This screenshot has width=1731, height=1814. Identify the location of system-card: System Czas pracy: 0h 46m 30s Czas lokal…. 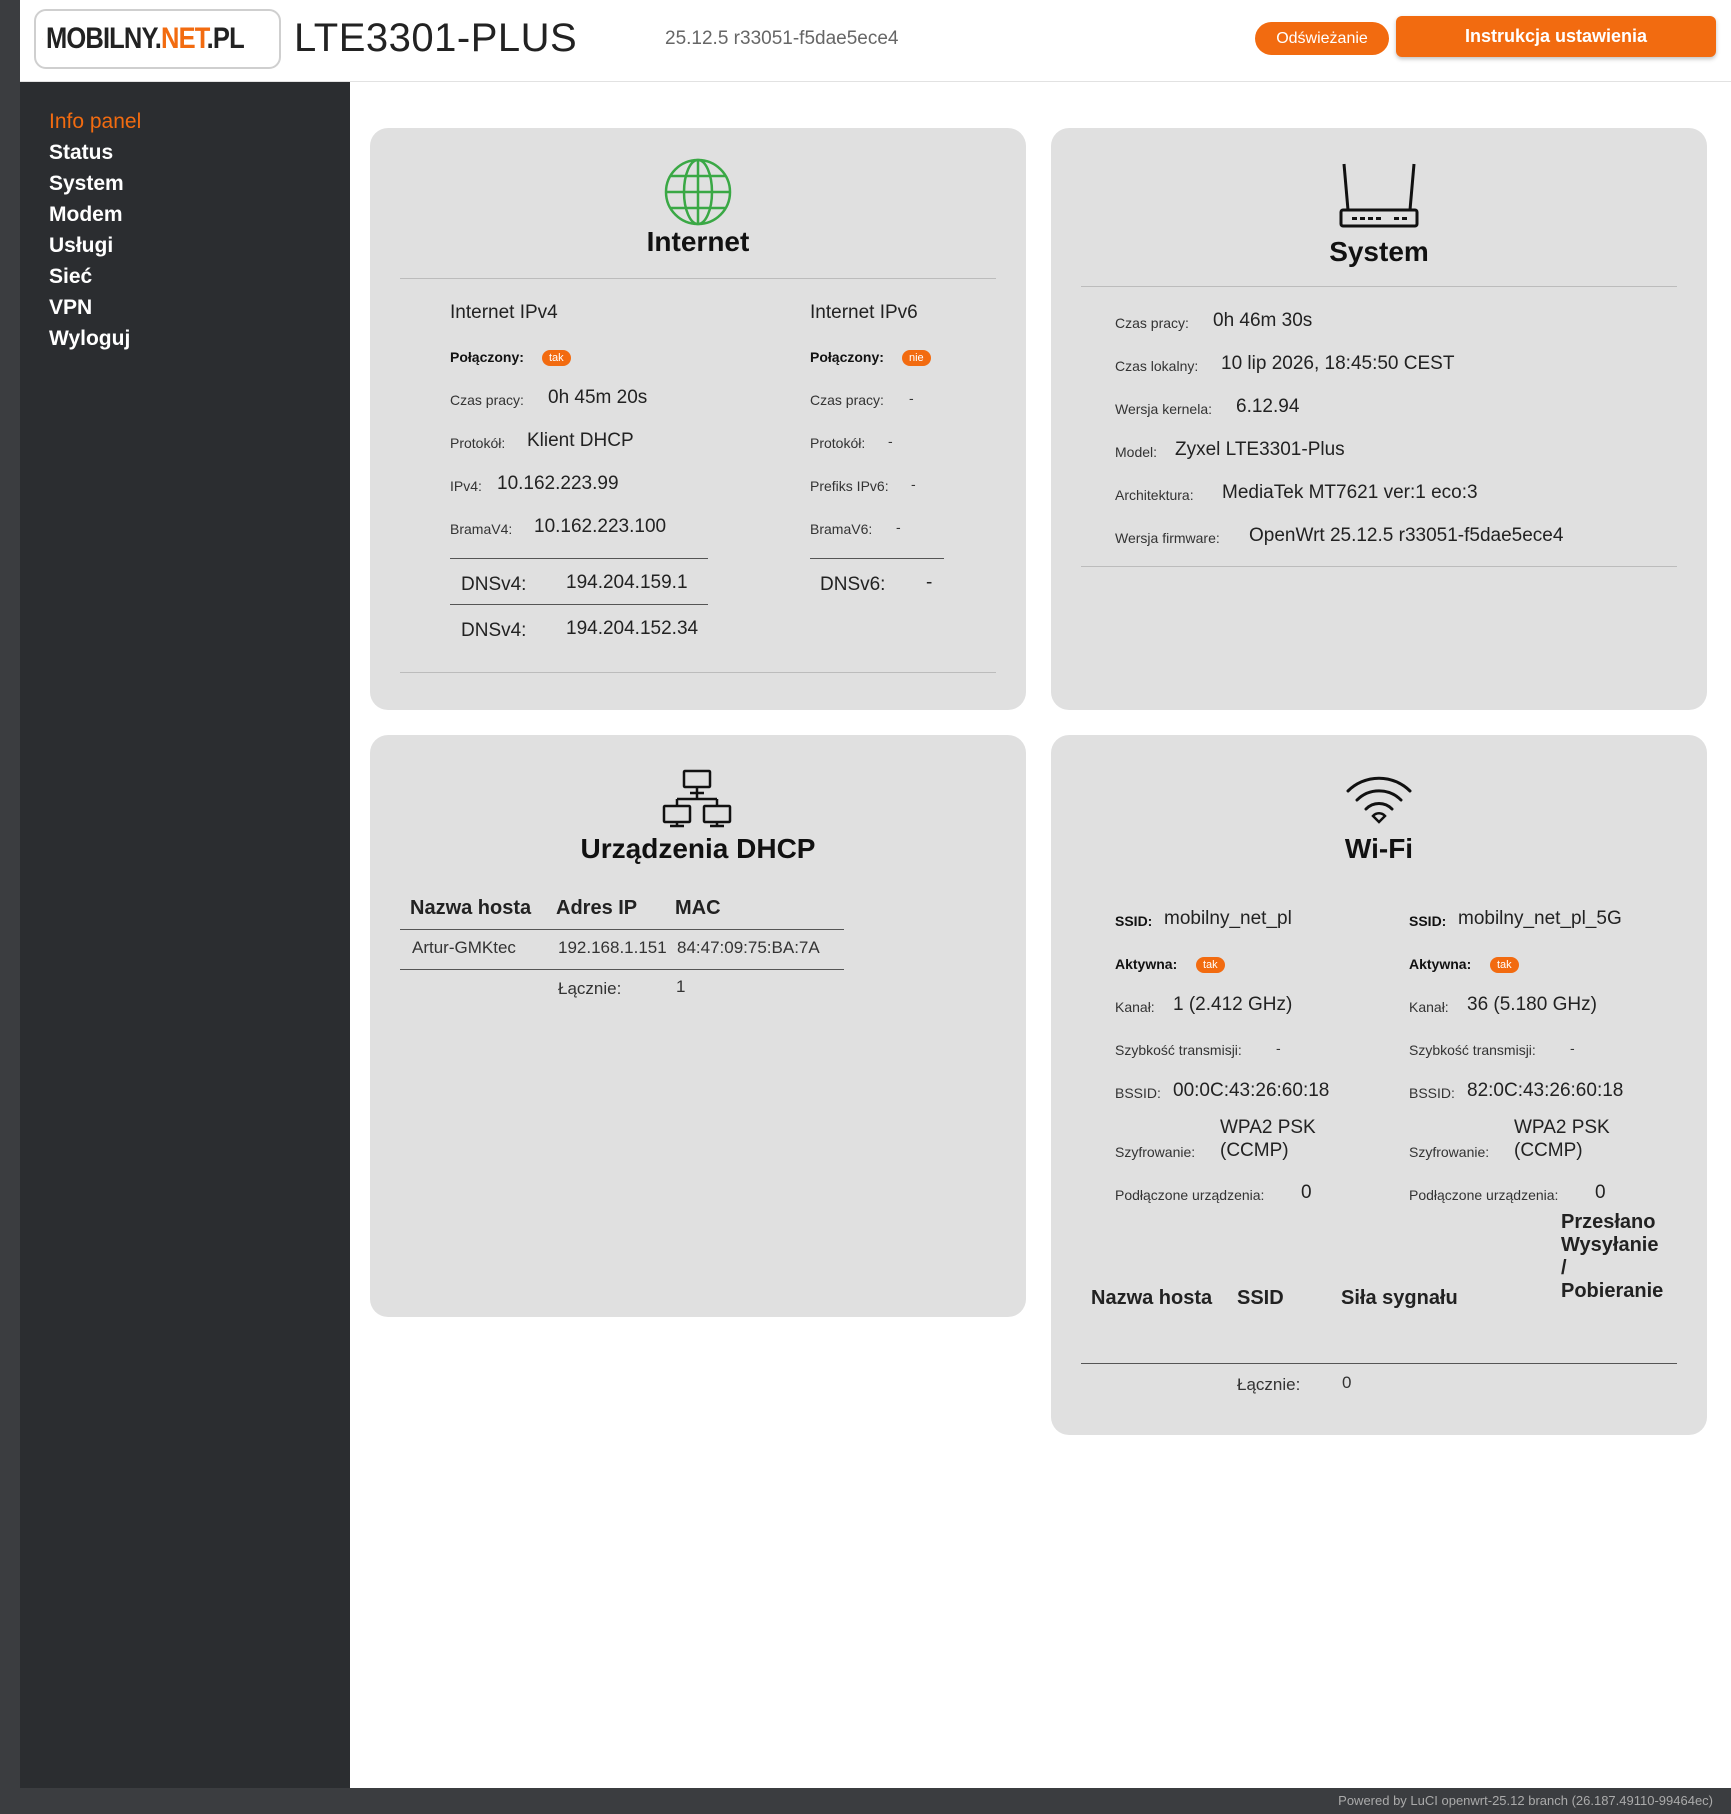
(1379, 419).